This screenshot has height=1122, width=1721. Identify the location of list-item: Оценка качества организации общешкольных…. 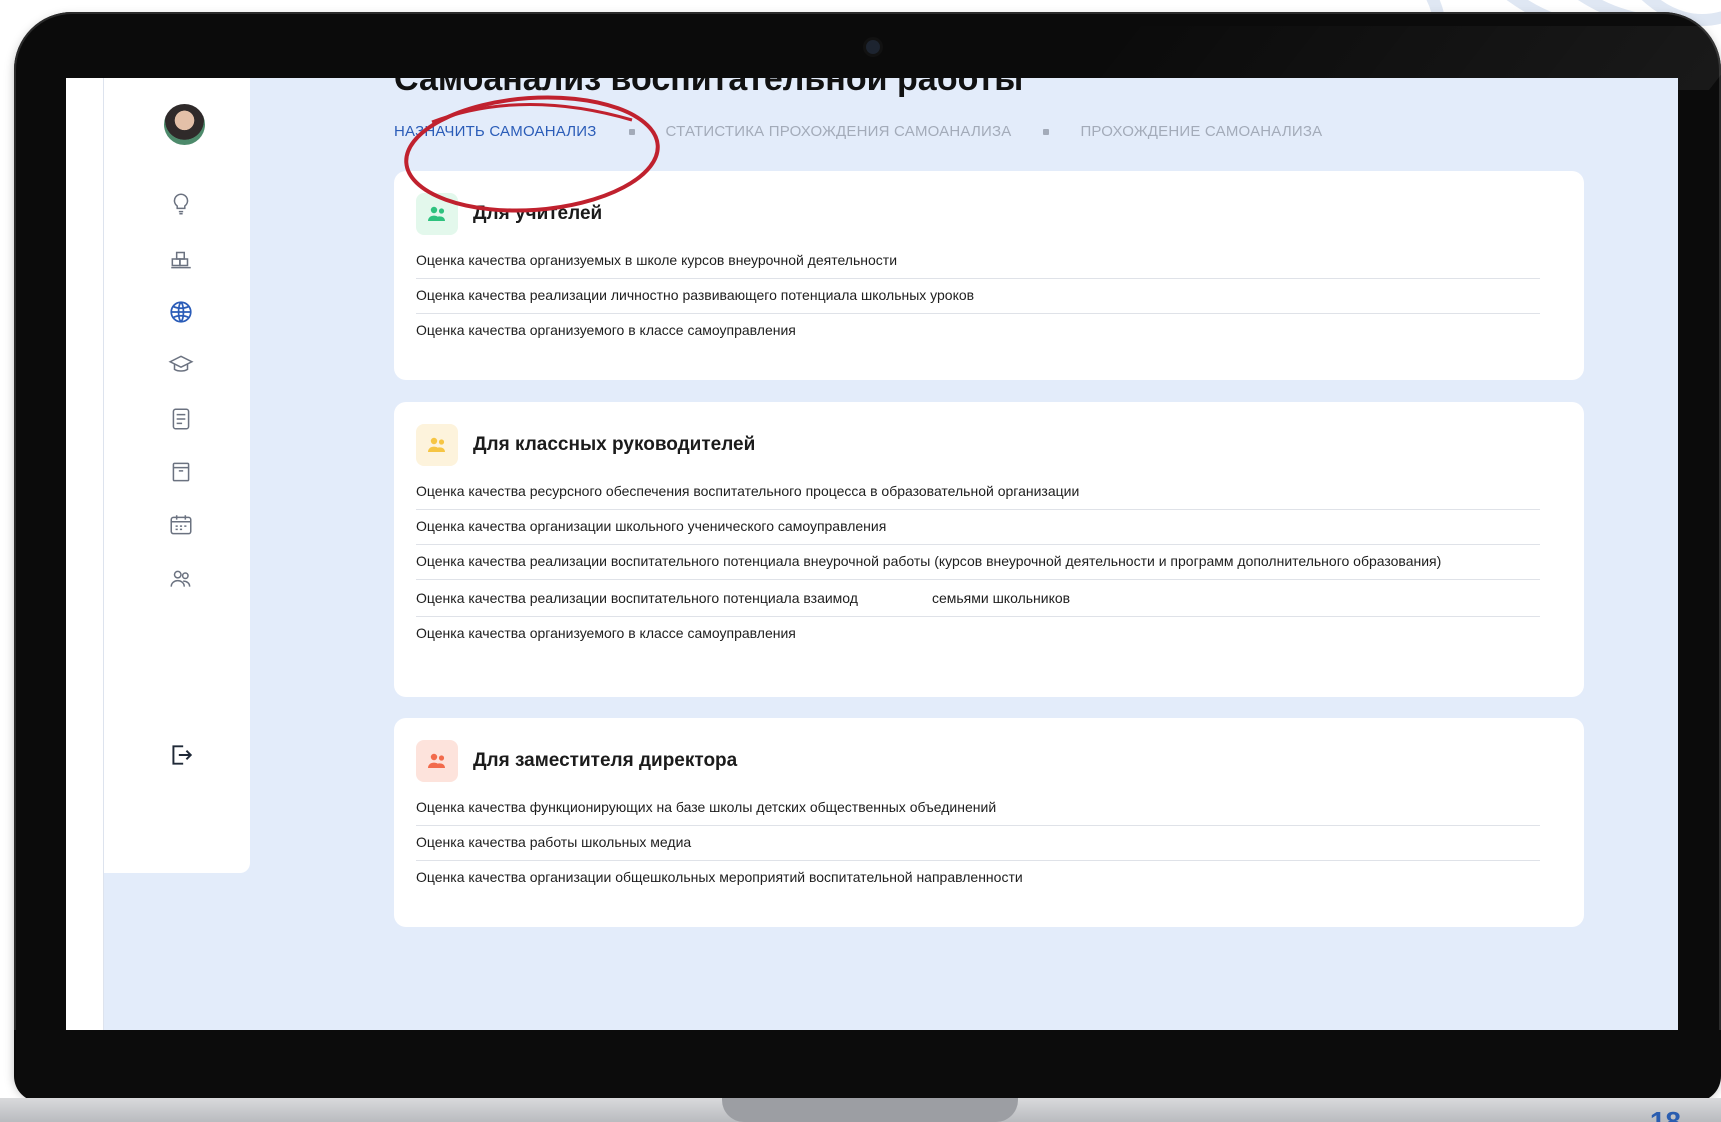
(978, 878).